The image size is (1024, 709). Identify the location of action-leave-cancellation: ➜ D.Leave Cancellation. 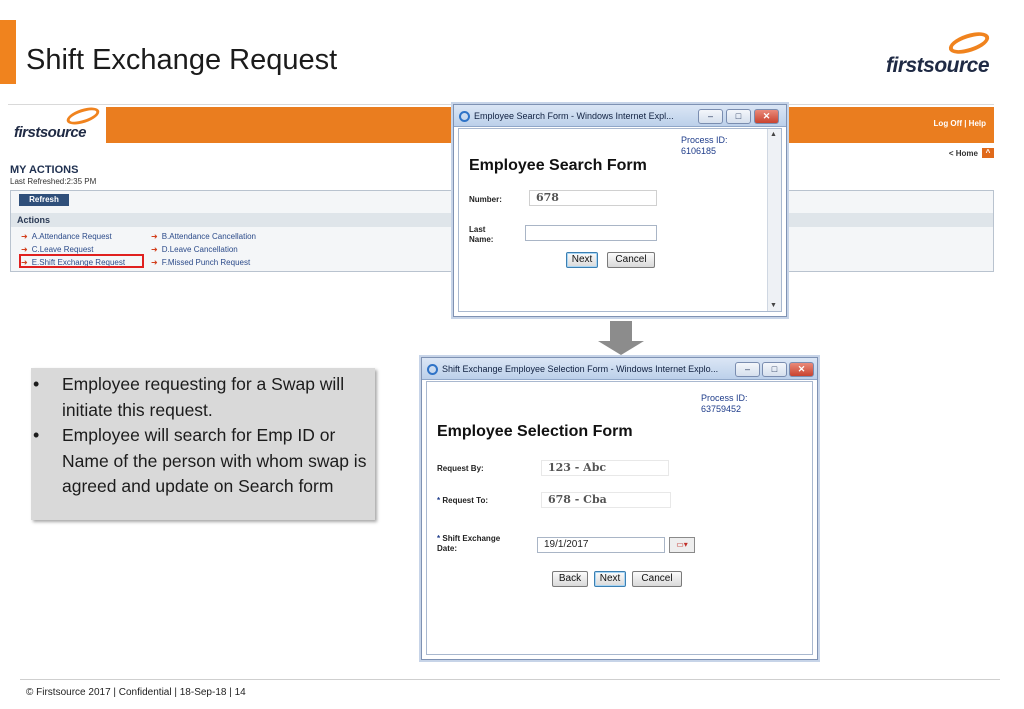
(194, 249).